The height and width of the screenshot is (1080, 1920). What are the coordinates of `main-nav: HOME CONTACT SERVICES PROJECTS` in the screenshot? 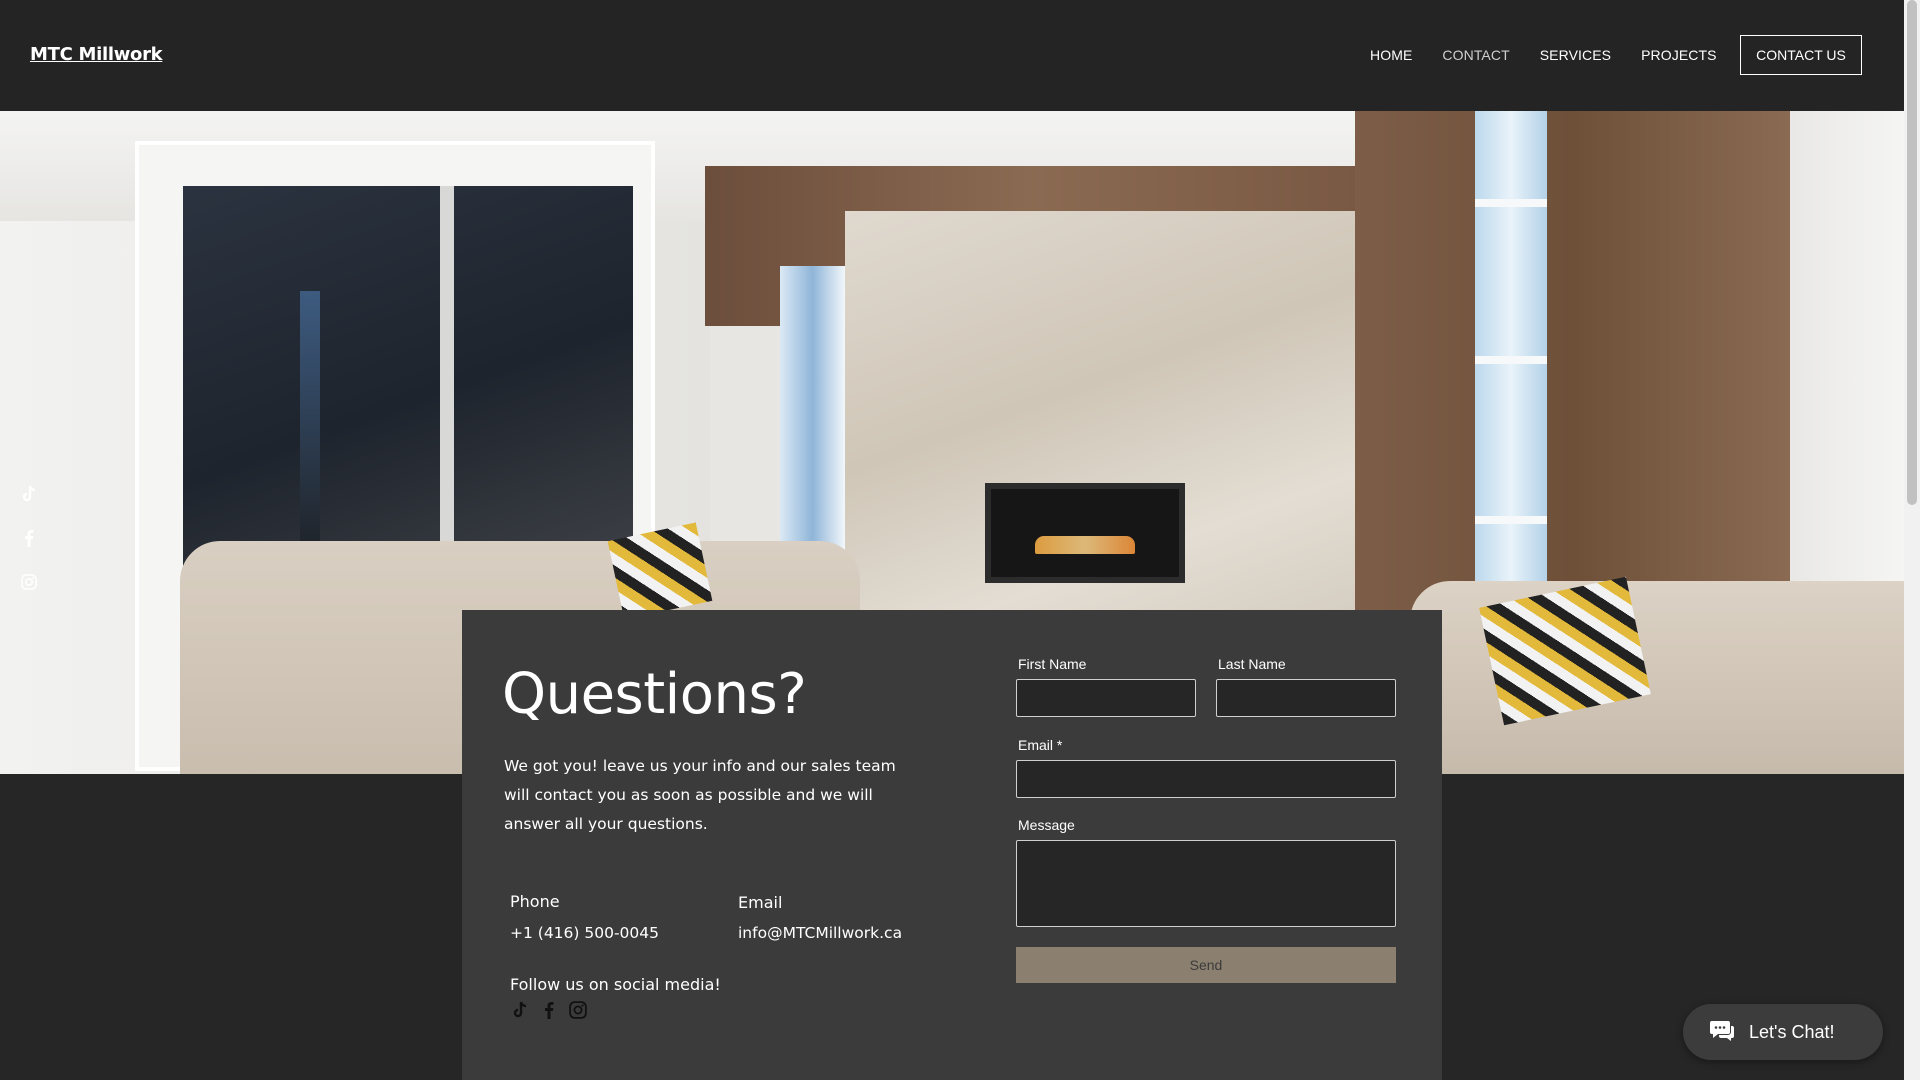 It's located at (1558, 55).